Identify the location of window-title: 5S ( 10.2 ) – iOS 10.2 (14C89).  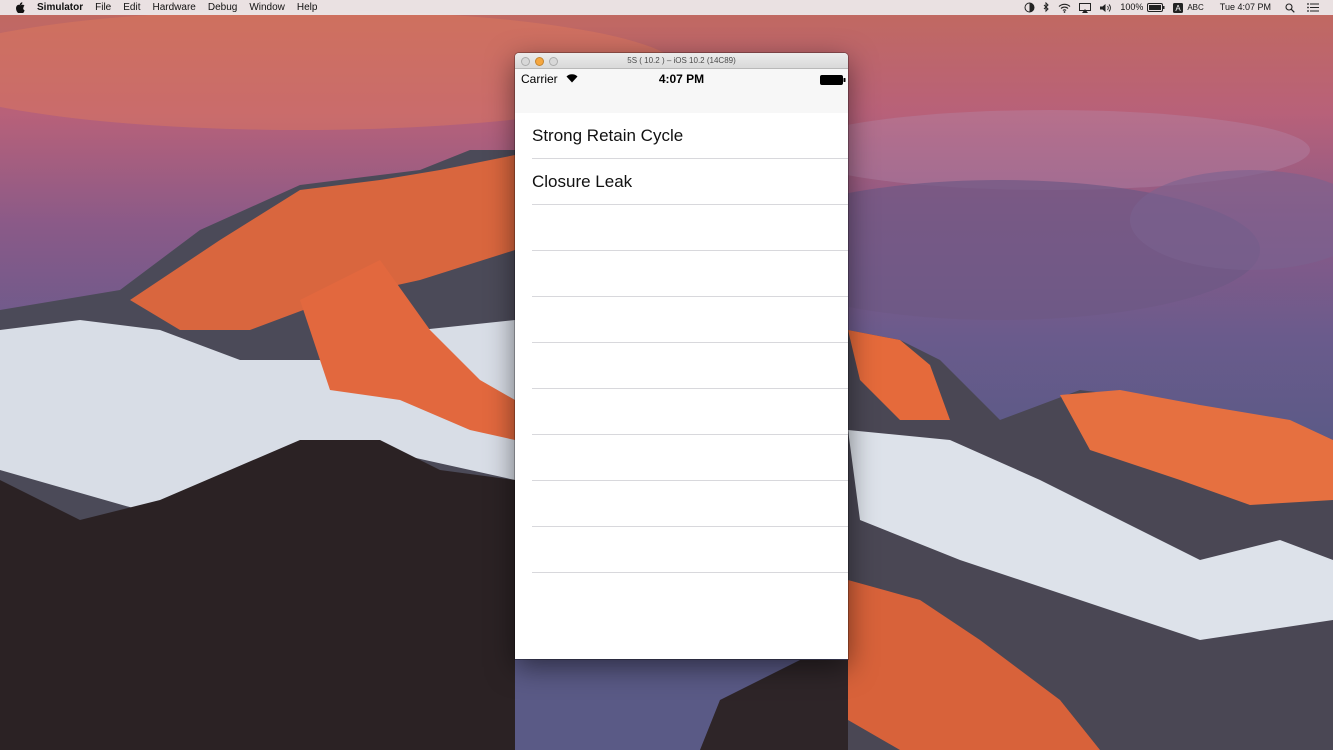
(681, 60).